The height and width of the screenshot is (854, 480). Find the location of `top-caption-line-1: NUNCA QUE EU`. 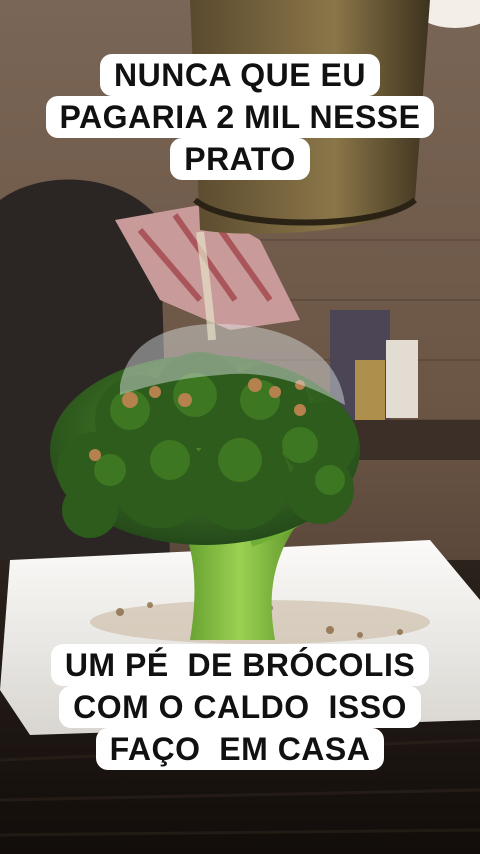

top-caption-line-1: NUNCA QUE EU is located at coordinates (240, 75).